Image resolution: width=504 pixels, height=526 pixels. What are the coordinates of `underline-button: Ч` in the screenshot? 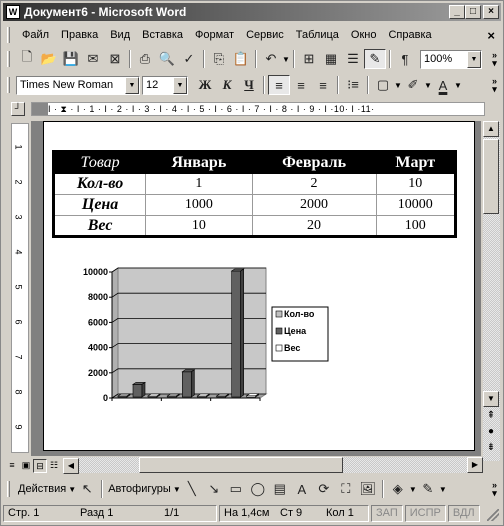 It's located at (249, 85).